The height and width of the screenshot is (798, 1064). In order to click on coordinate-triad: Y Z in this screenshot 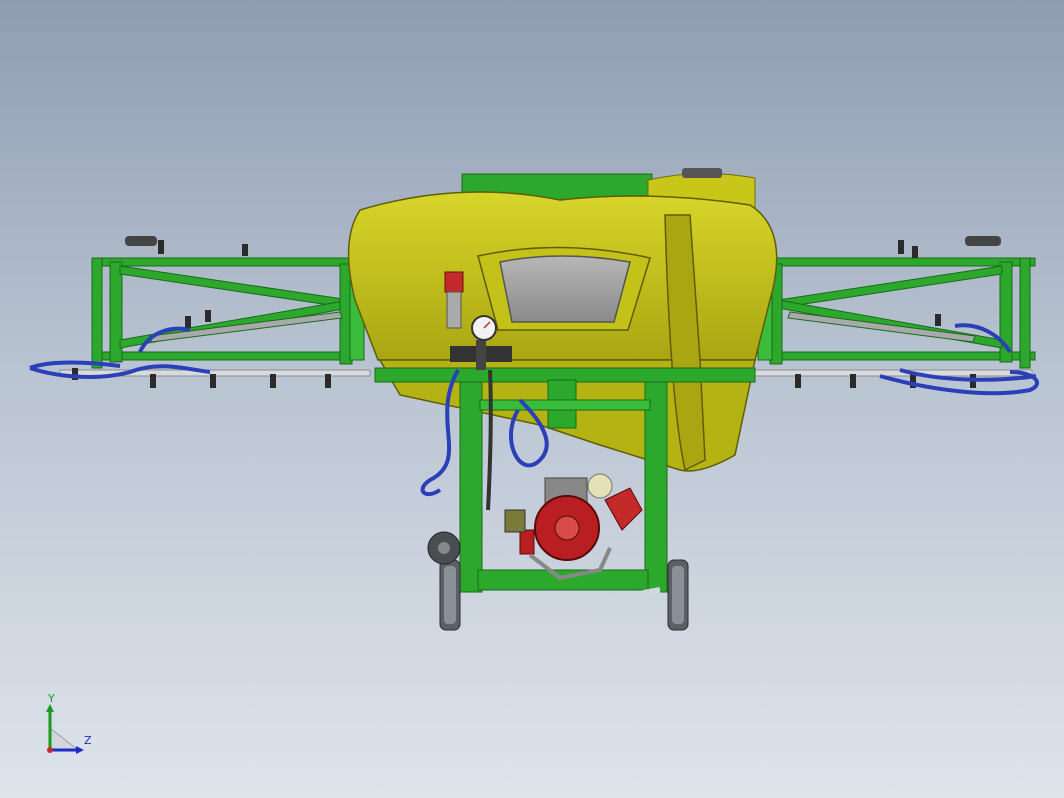, I will do `click(68, 725)`.